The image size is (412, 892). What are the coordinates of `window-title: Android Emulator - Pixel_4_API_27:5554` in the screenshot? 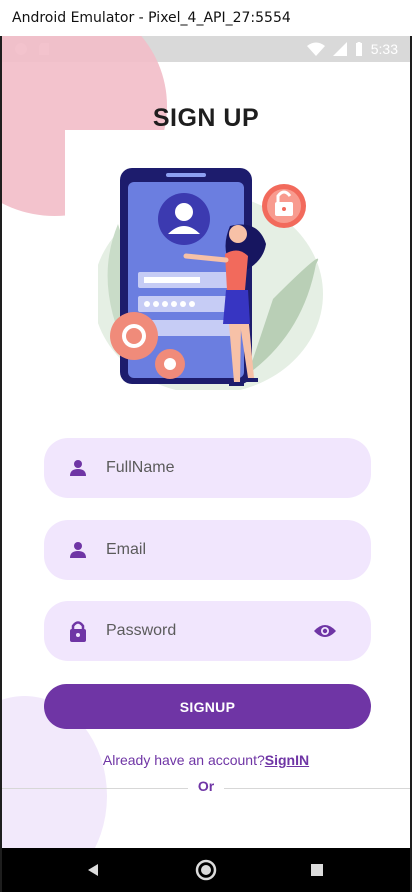 It's located at (151, 18).